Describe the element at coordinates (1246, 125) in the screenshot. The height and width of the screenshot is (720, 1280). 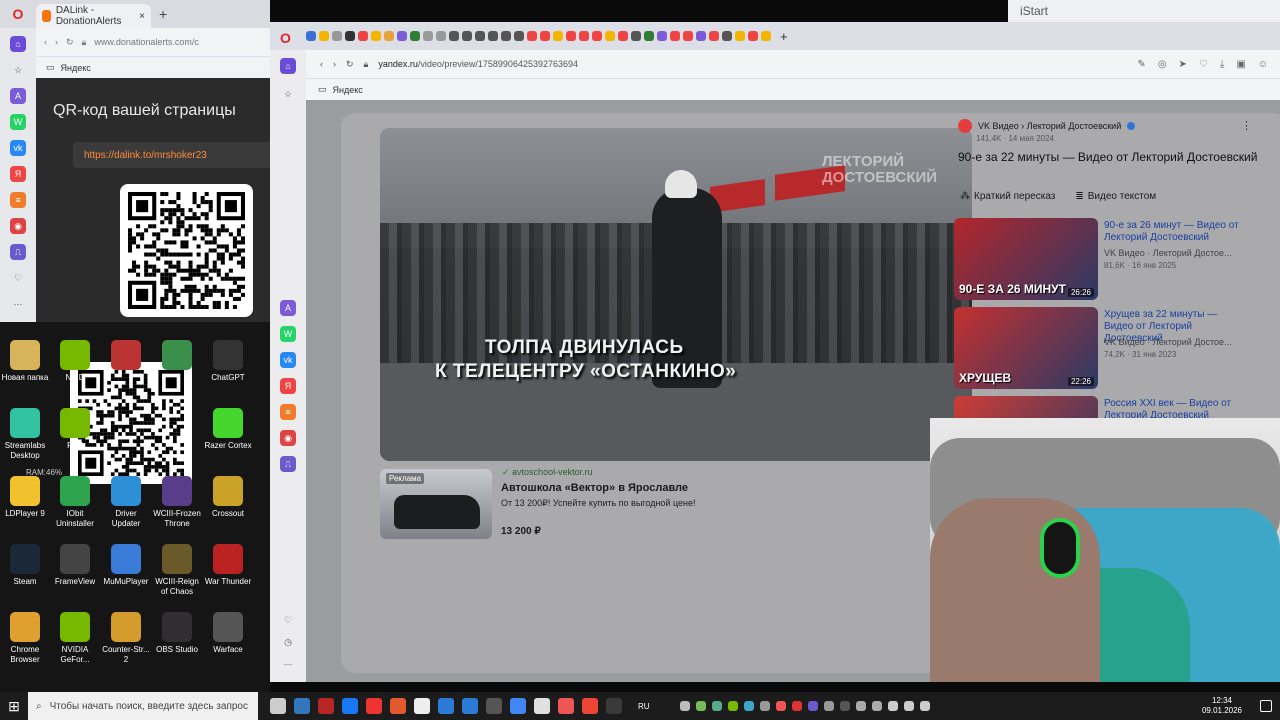
I see `more-icon: ⋮` at that location.